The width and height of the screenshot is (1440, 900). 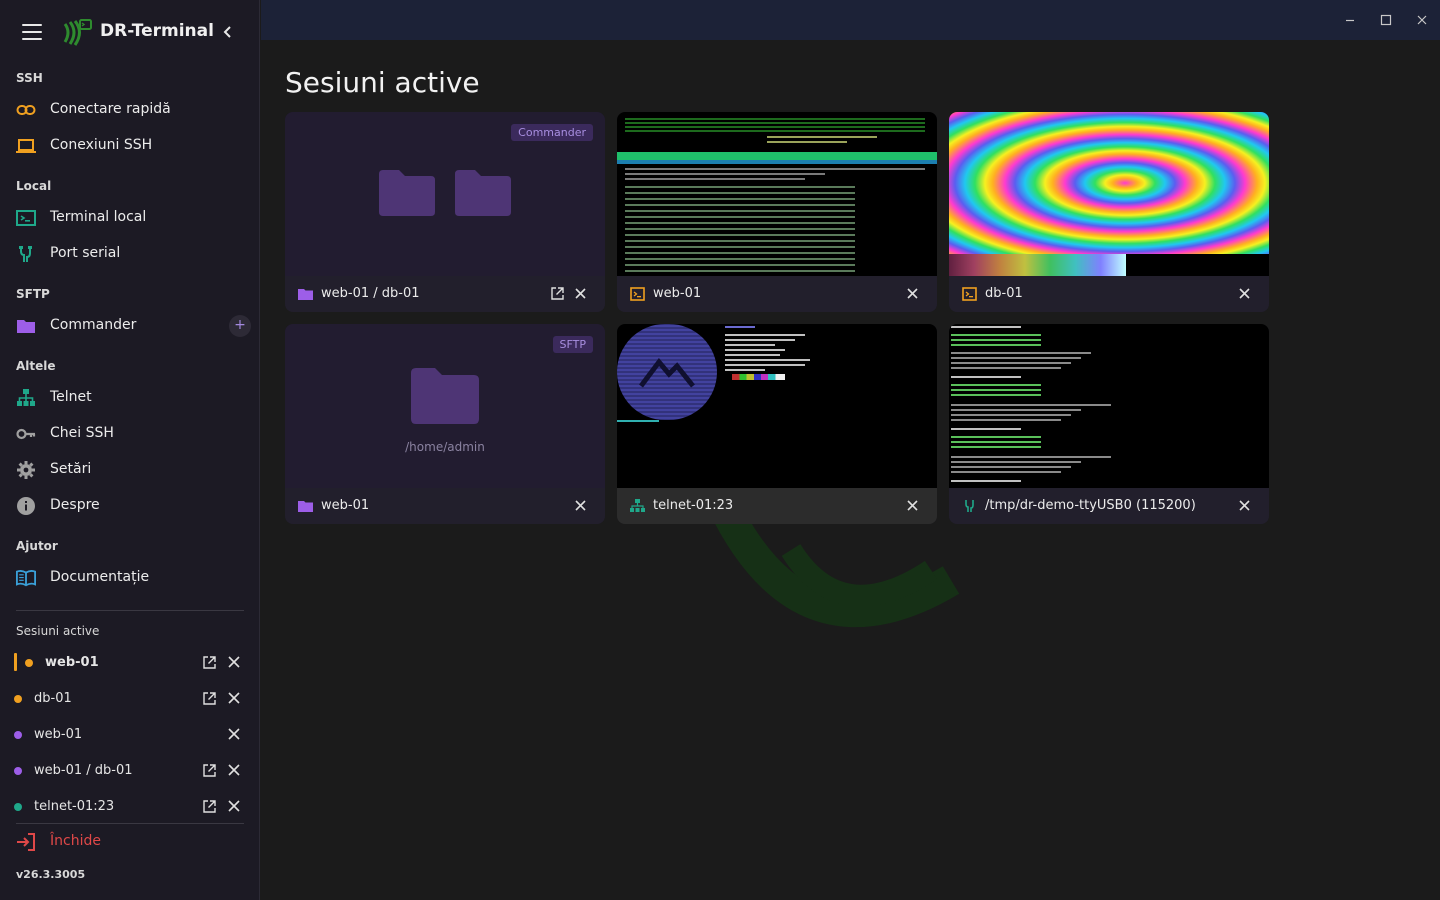 I want to click on app-version: v26.3.3005, so click(x=51, y=874).